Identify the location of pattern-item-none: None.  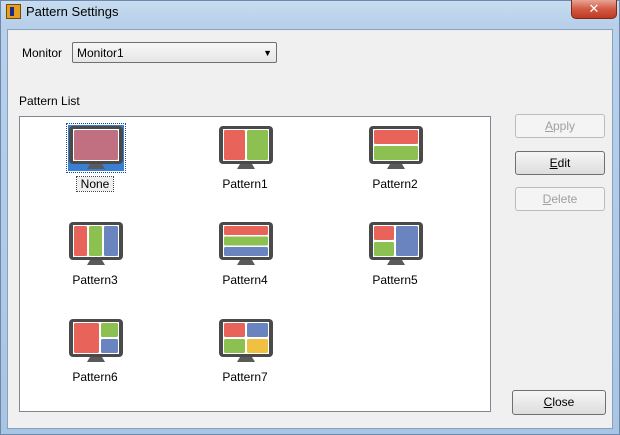
(95, 161).